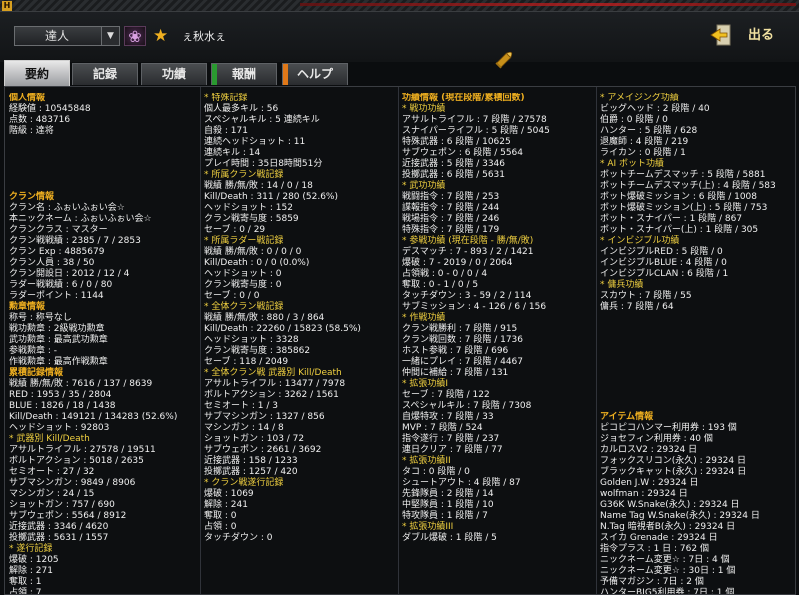 The height and width of the screenshot is (595, 799). Describe the element at coordinates (255, 142) in the screenshot. I see `stat-line: 連続ヘッドショット : 11` at that location.